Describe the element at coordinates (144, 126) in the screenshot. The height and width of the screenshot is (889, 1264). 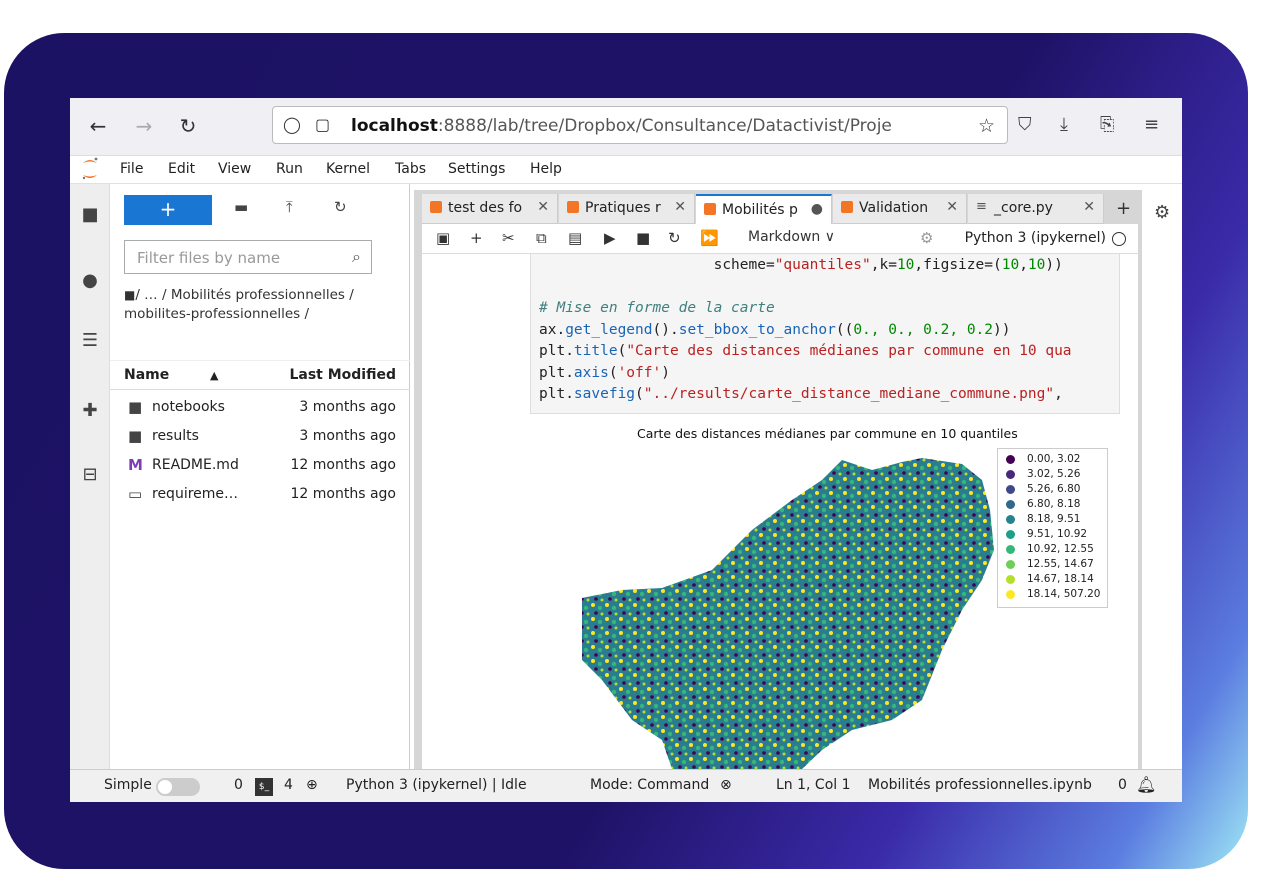
I see `forward-icon: →` at that location.